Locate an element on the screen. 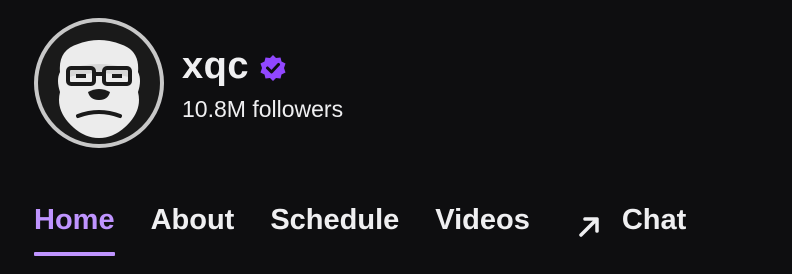  avatar is located at coordinates (99, 83).